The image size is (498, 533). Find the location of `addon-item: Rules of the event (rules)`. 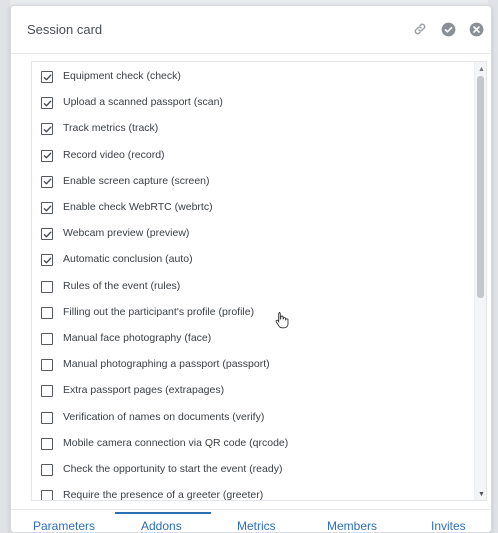

addon-item: Rules of the event (rules) is located at coordinates (252, 288).